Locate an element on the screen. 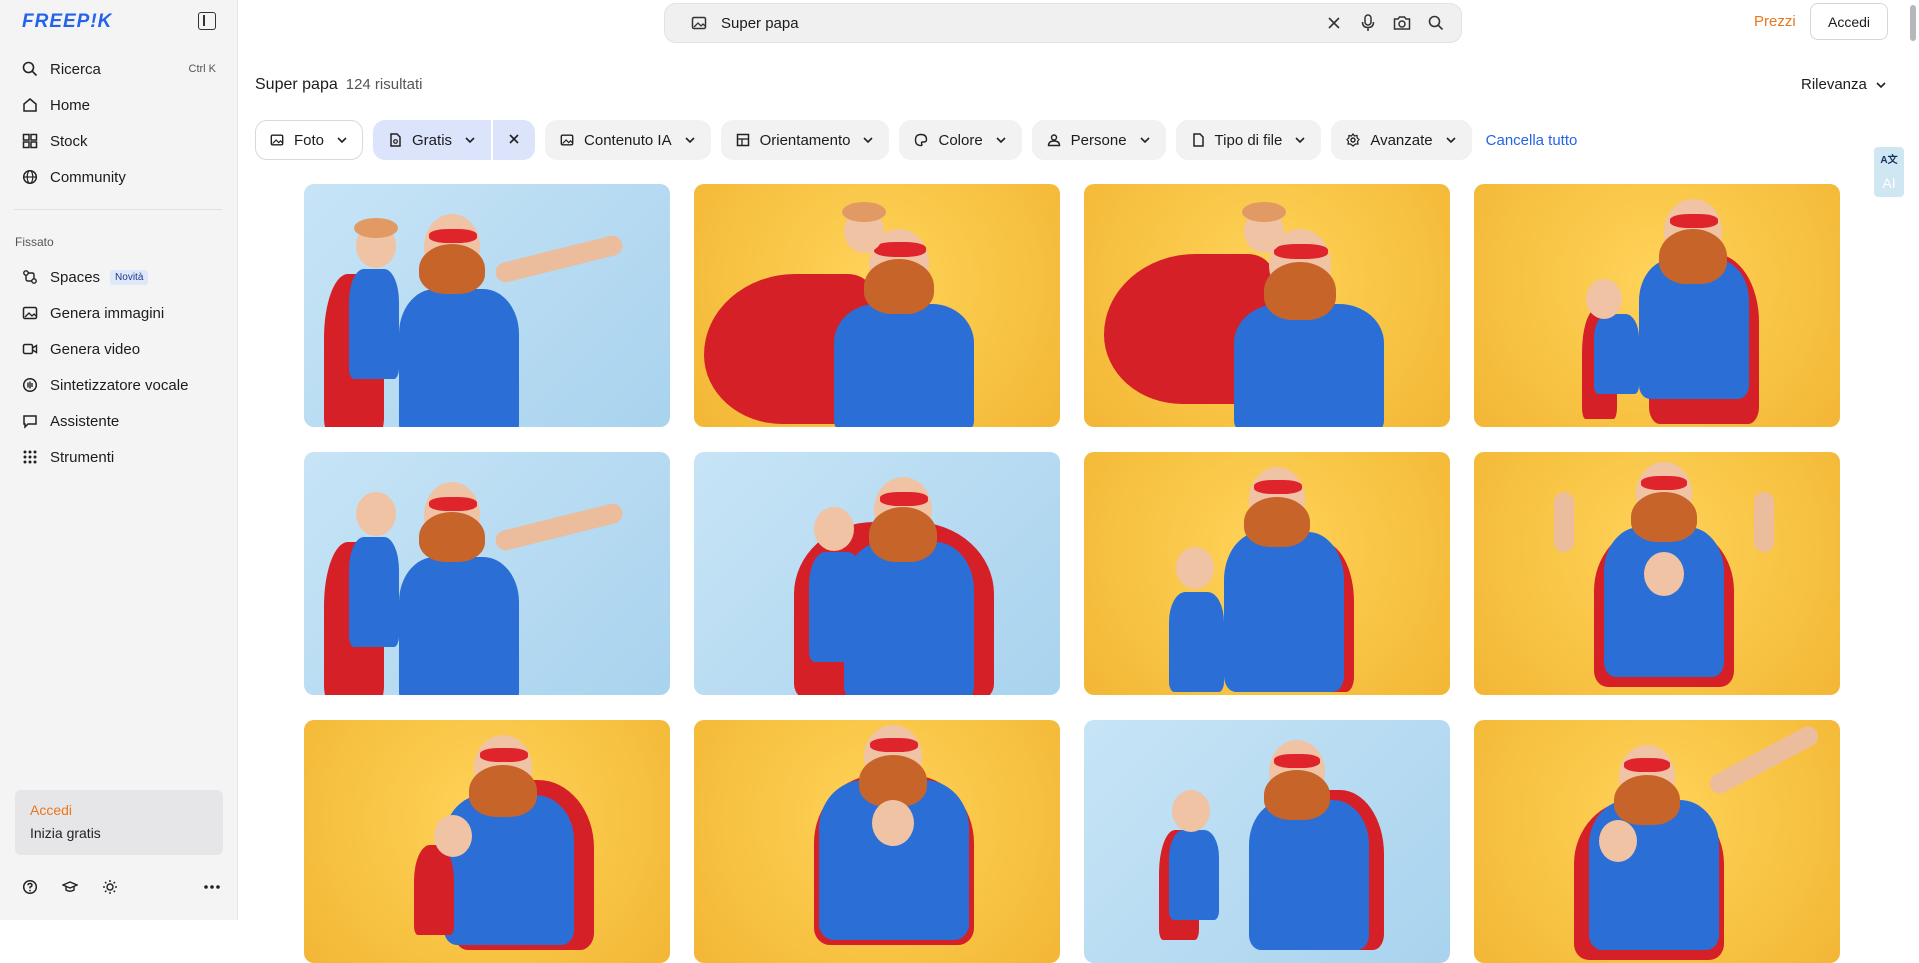 The height and width of the screenshot is (963, 1919). filter-persone: Persone is located at coordinates (1098, 140).